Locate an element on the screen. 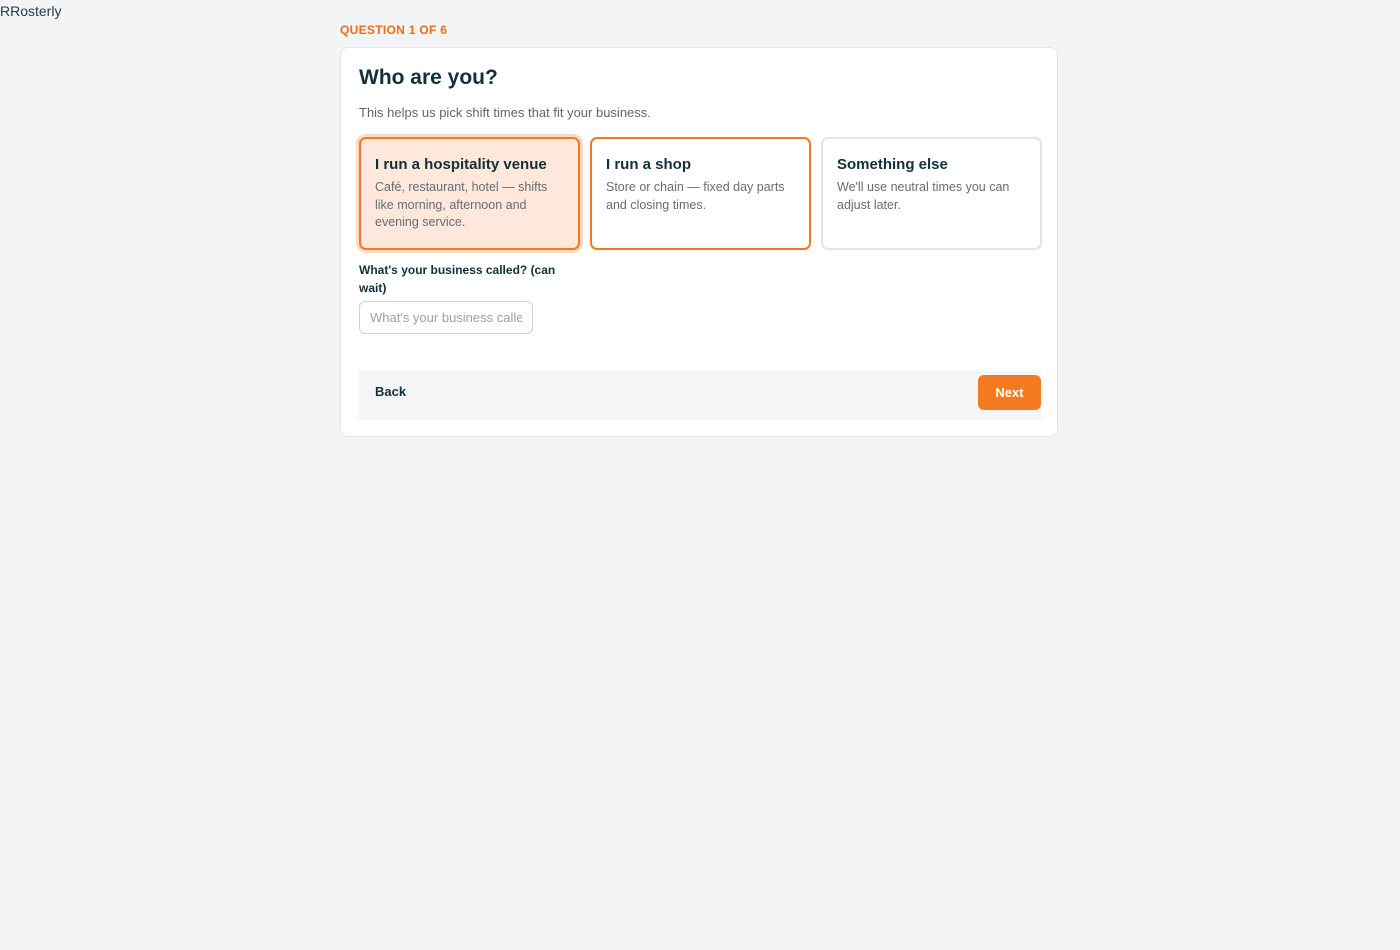 The height and width of the screenshot is (950, 1400). option-title: Something else is located at coordinates (892, 164).